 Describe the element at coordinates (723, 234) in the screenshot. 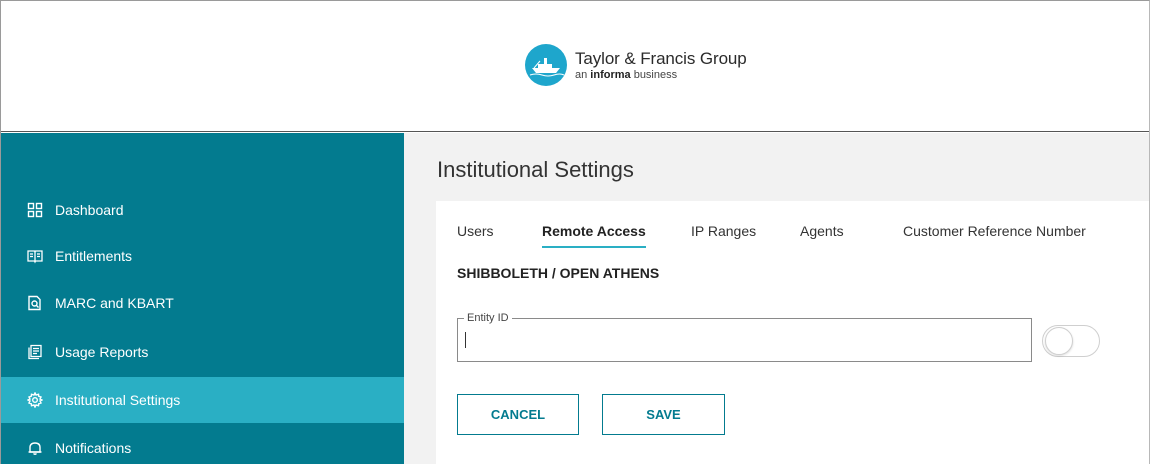

I see `tab-ip-ranges: IP Ranges` at that location.